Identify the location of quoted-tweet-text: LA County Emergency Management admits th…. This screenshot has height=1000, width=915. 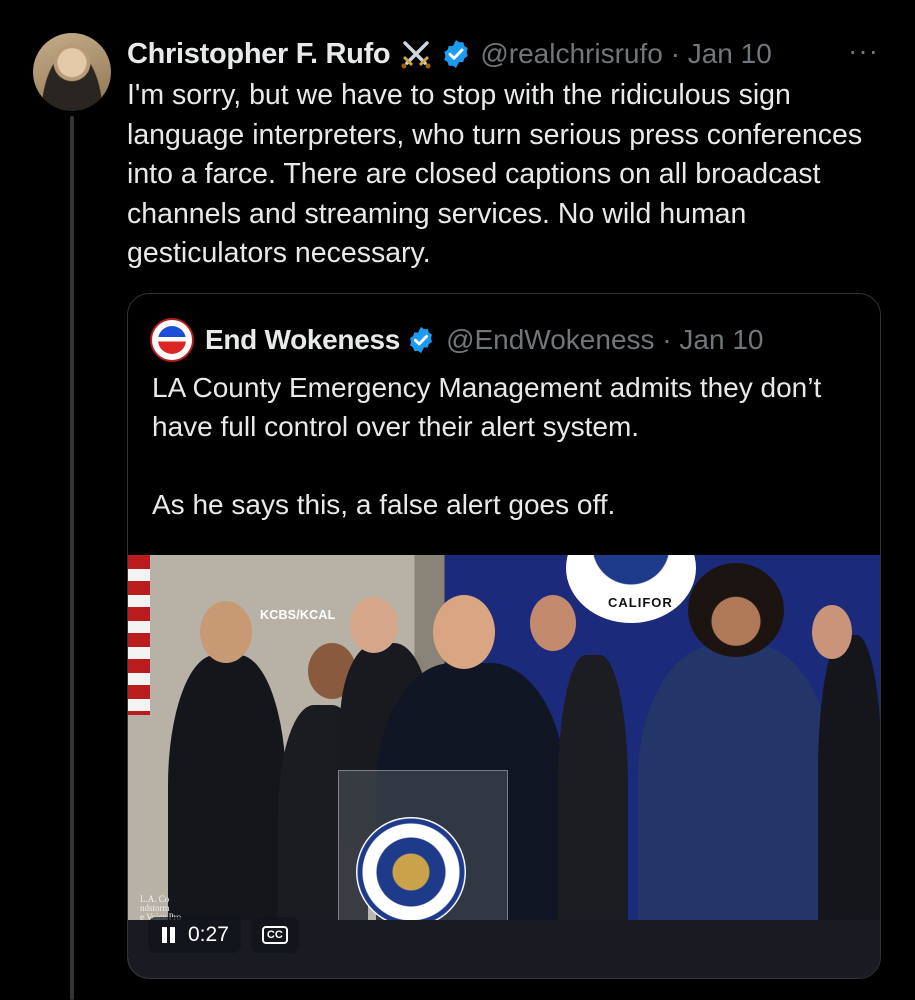
(502, 446).